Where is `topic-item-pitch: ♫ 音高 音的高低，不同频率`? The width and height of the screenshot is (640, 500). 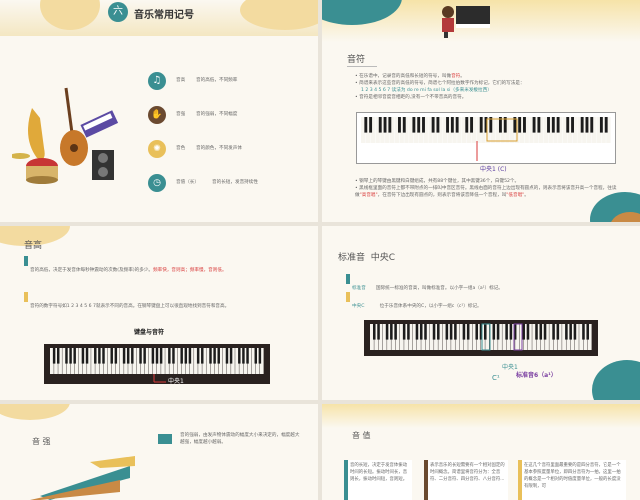 topic-item-pitch: ♫ 音高 音的高低，不同频率 is located at coordinates (228, 82).